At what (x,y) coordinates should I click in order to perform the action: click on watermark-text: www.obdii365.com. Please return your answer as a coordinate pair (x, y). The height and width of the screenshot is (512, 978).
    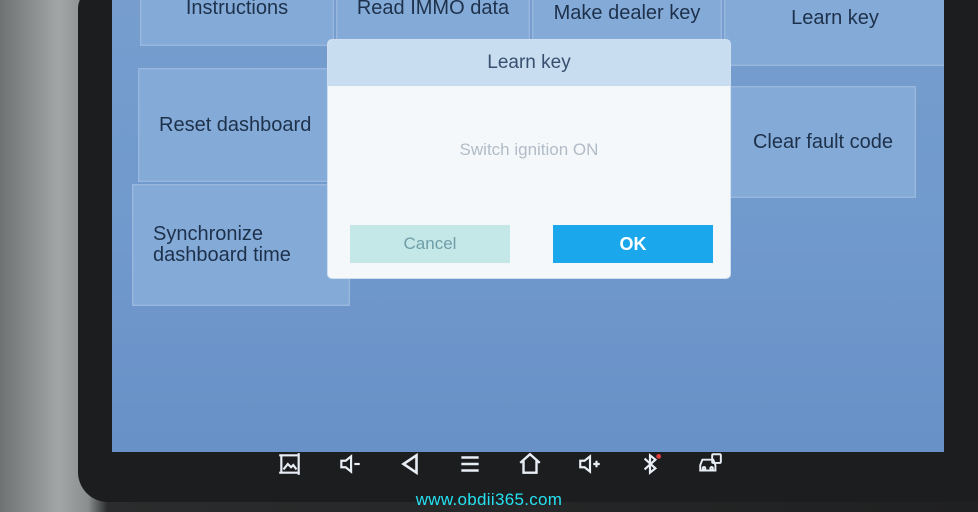
    Looking at the image, I should click on (489, 499).